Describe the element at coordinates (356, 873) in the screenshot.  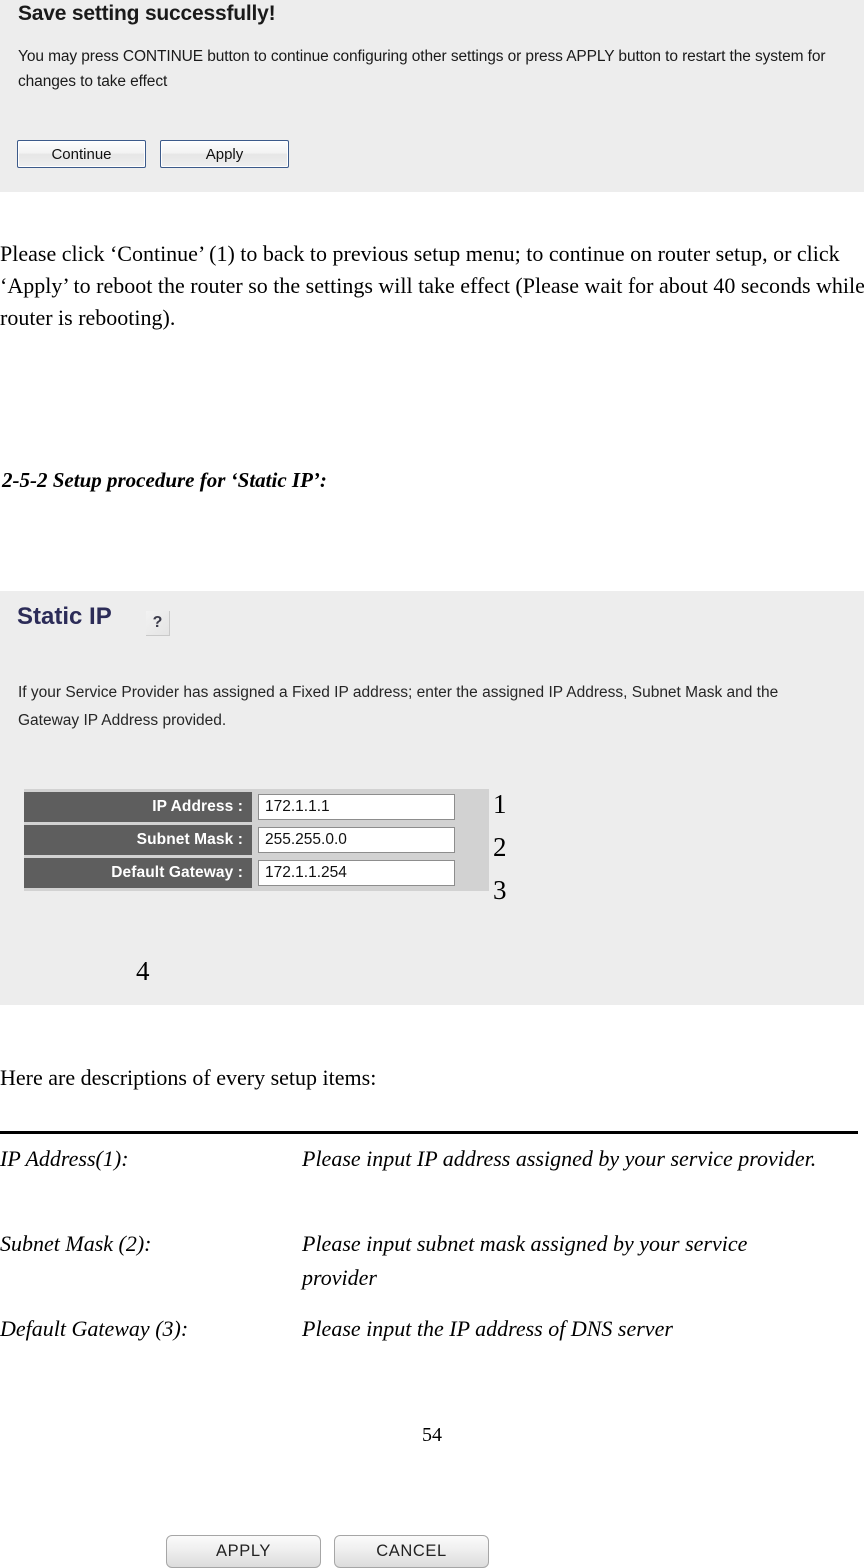
I see `default-gateway-input` at that location.